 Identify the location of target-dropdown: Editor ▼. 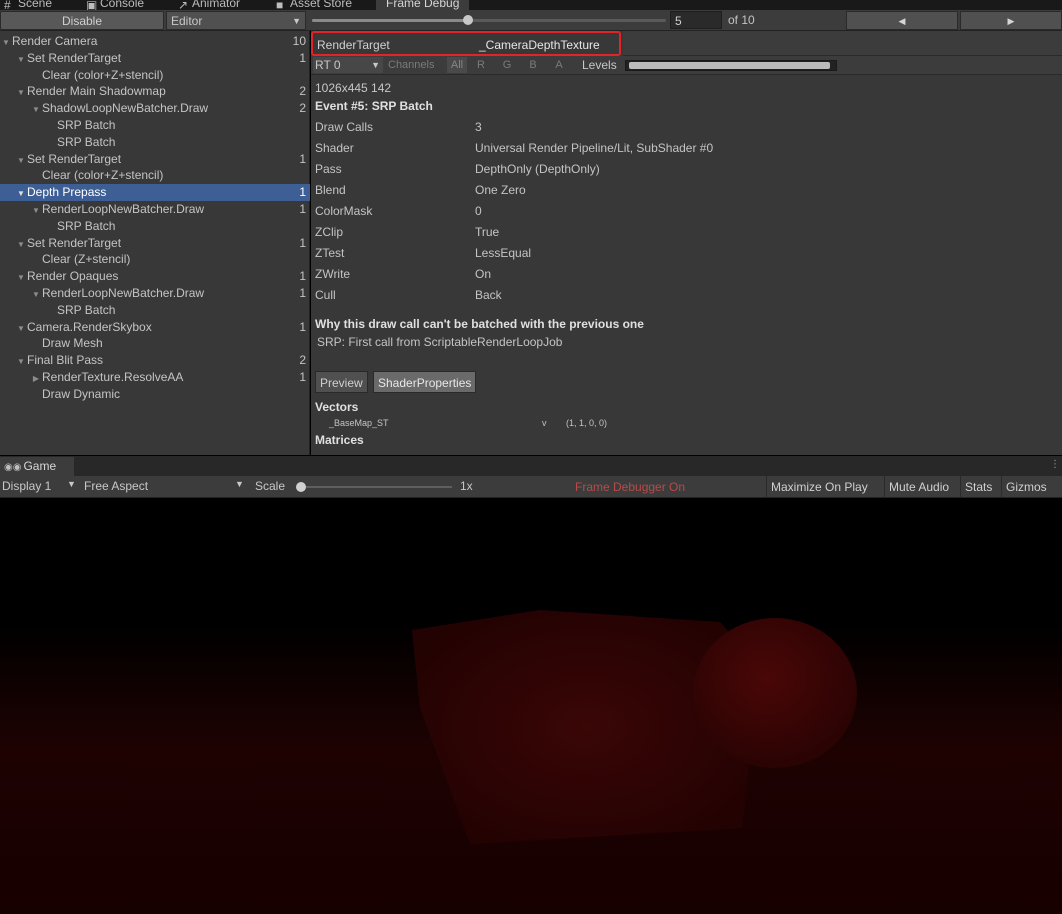
(236, 20).